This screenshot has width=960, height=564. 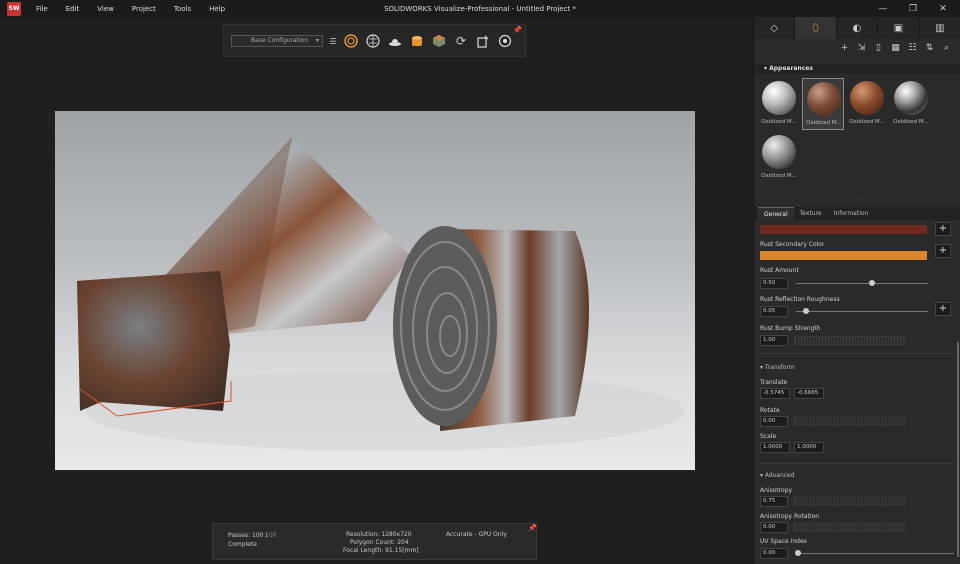 What do you see at coordinates (809, 393) in the screenshot?
I see `translate-y-input: -0.6665` at bounding box center [809, 393].